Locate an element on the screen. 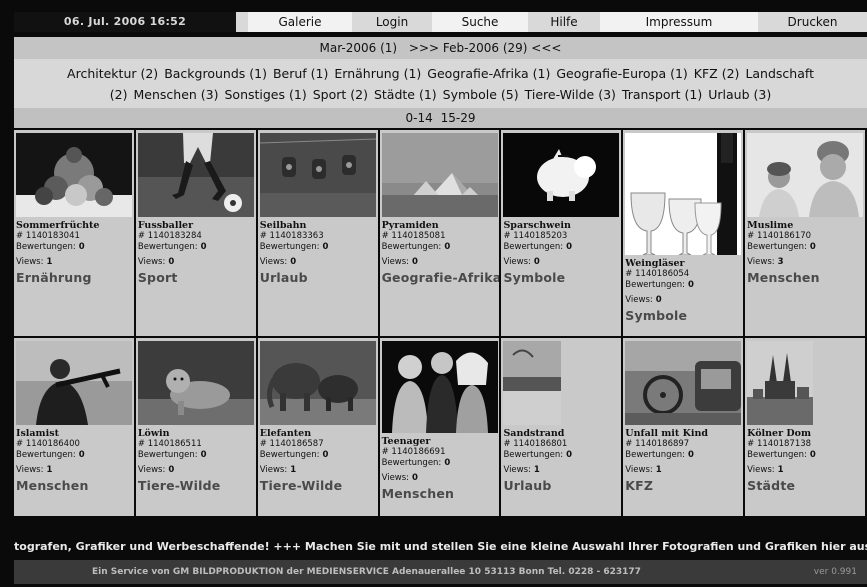  nav-suche: Suche is located at coordinates (480, 22).